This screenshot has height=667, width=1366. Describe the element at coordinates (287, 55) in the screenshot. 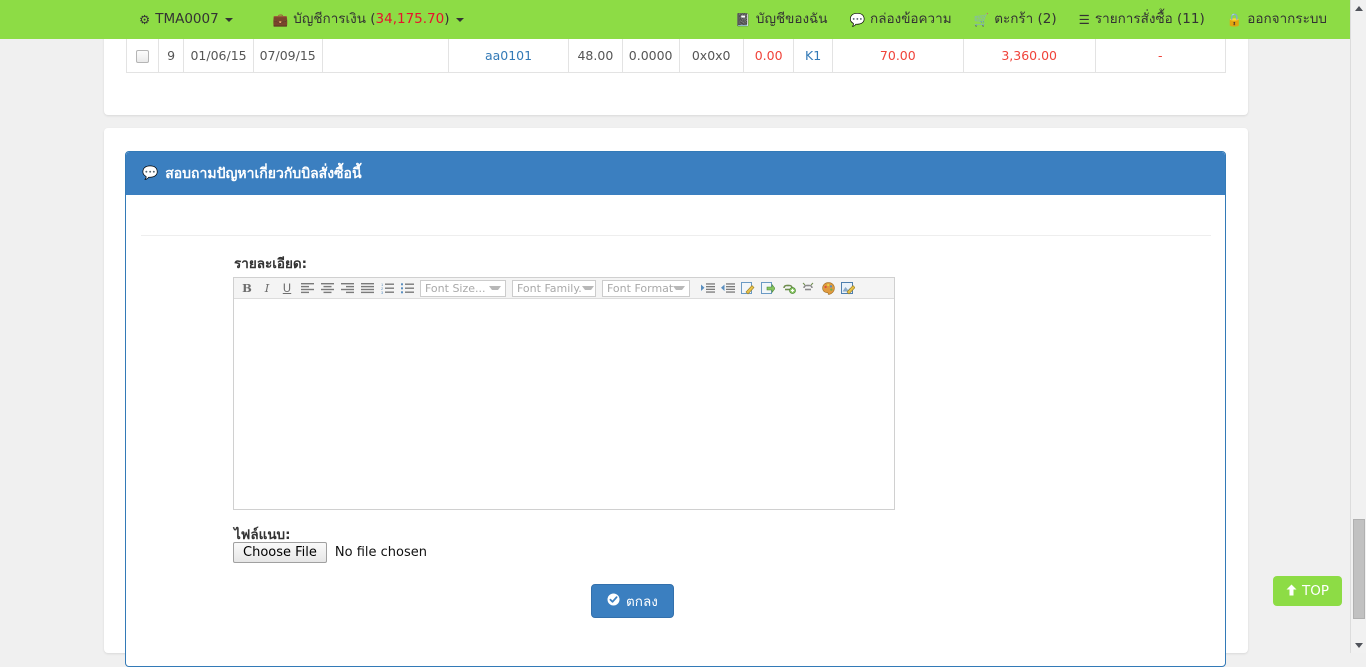

I see `cell-date-end: 07/09/15` at that location.